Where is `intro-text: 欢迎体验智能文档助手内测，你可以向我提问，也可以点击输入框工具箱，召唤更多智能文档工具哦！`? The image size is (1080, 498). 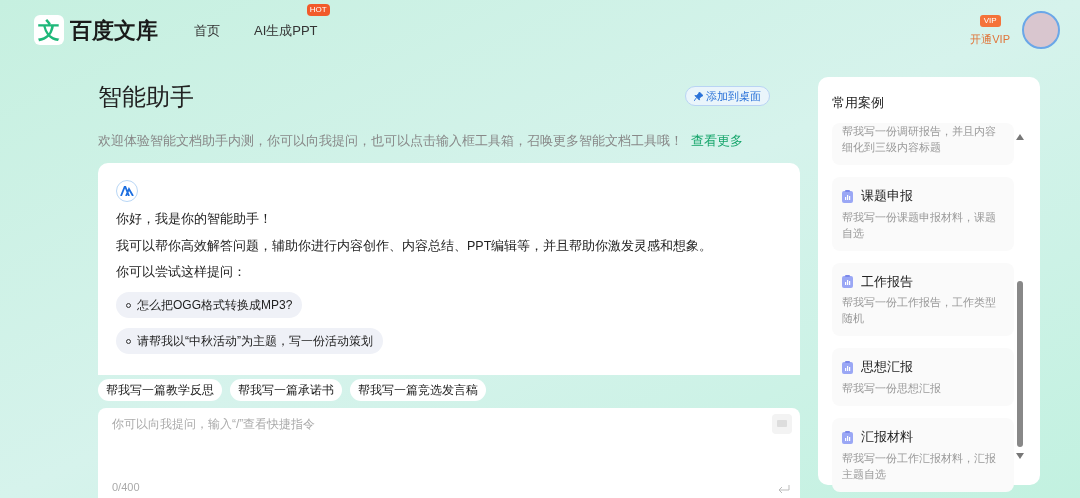
intro-text: 欢迎体验智能文档助手内测，你可以向我提问，也可以点击输入框工具箱，召唤更多智能文档工具哦！ is located at coordinates (390, 141).